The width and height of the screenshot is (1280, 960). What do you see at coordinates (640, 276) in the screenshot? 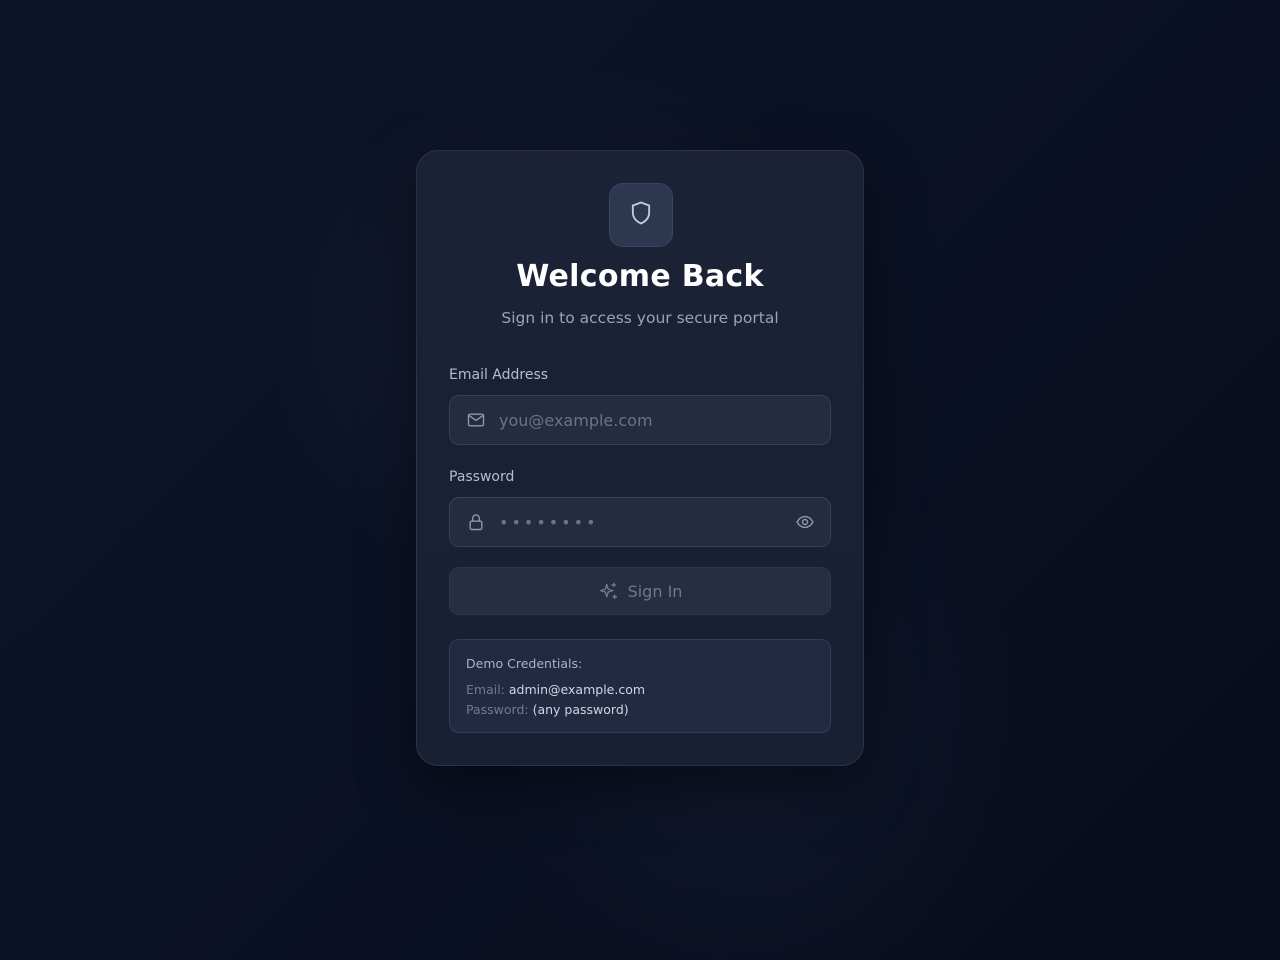
I see `page-title: Welcome Back` at bounding box center [640, 276].